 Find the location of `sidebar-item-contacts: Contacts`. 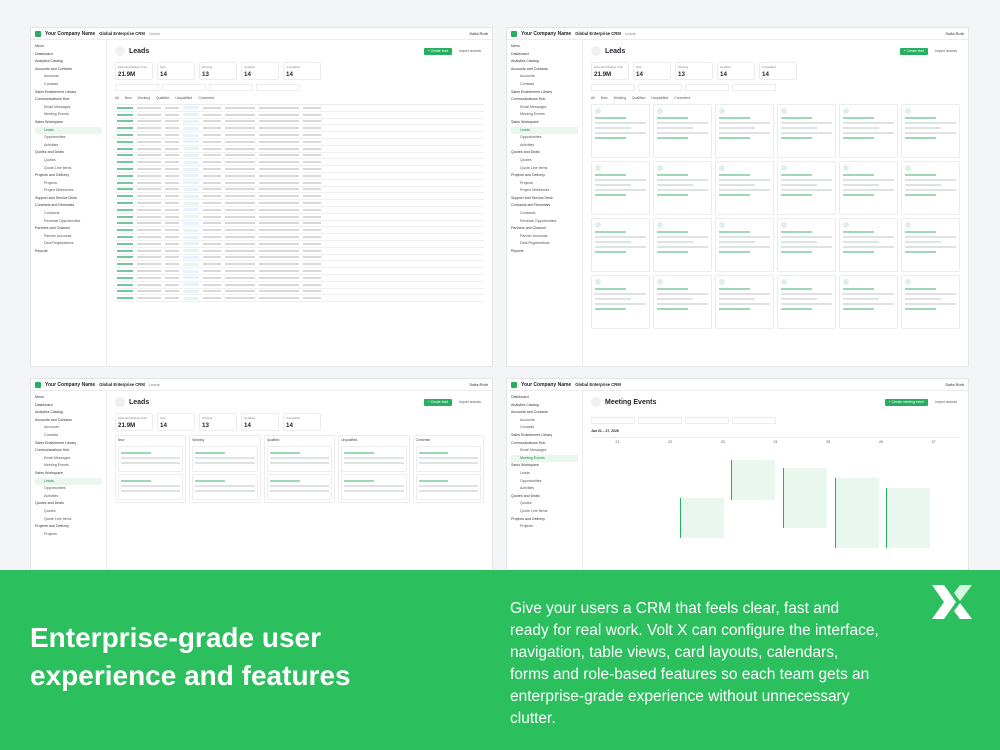

sidebar-item-contacts: Contacts is located at coordinates (68, 436).